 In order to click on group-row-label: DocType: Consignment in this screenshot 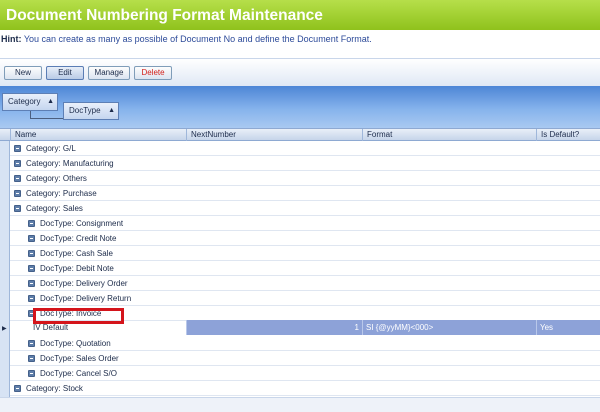, I will do `click(82, 223)`.